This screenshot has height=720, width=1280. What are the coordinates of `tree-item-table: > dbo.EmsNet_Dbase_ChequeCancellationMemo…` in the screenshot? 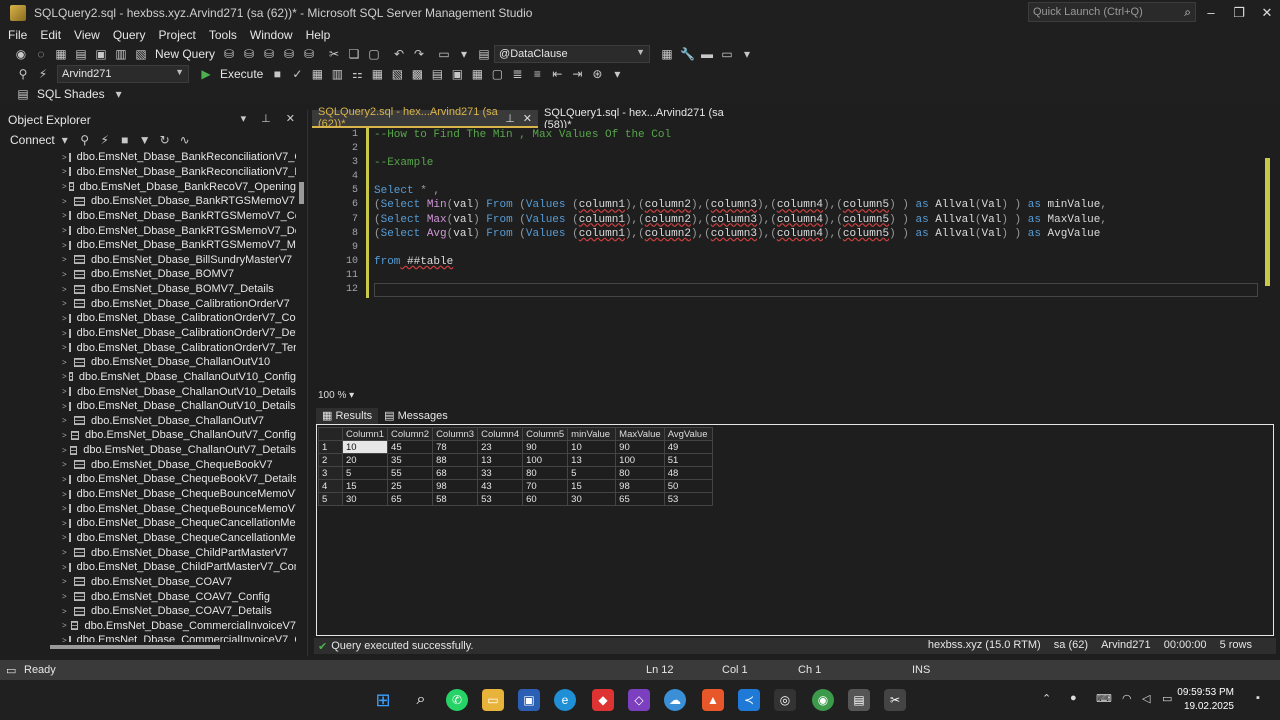 It's located at (148, 538).